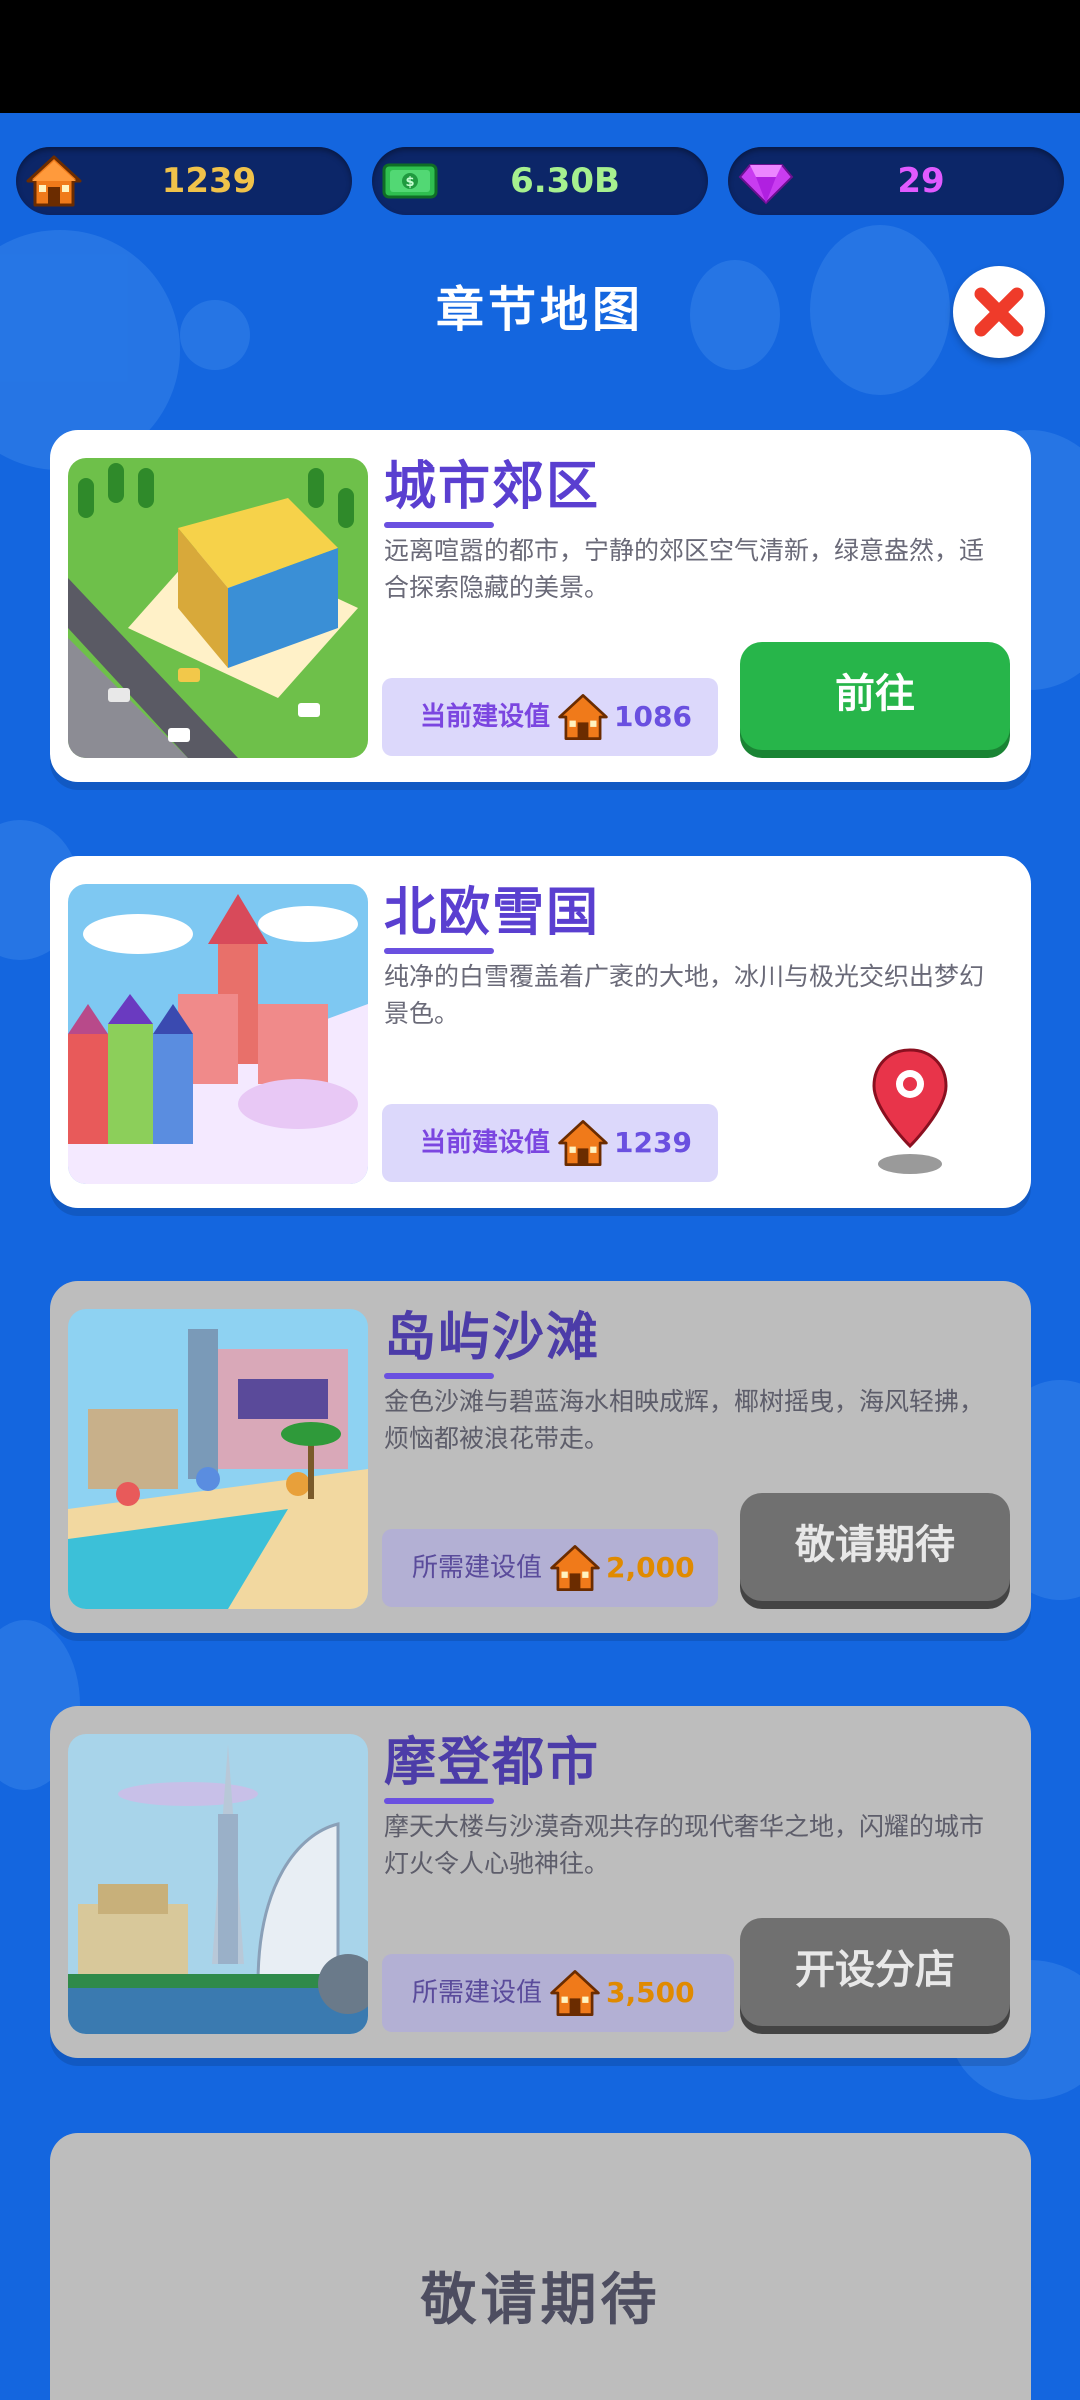 The image size is (1080, 2400). I want to click on gem-count: 29, so click(921, 181).